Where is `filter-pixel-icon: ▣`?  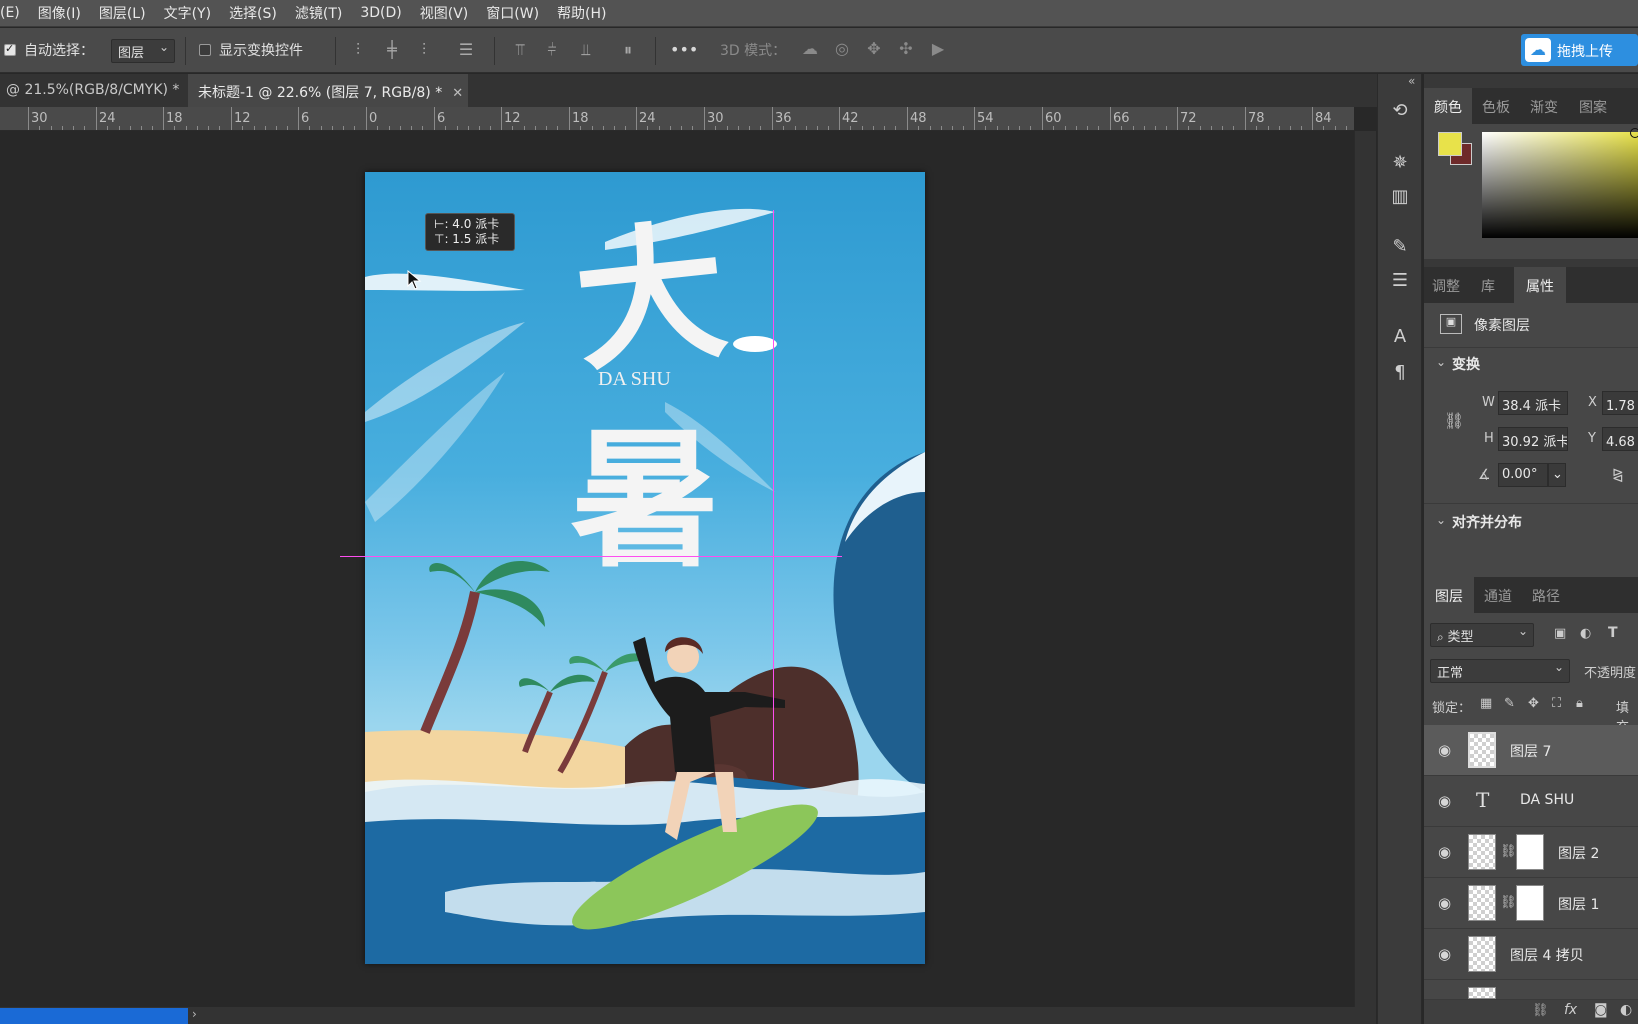
filter-pixel-icon: ▣ is located at coordinates (1560, 633).